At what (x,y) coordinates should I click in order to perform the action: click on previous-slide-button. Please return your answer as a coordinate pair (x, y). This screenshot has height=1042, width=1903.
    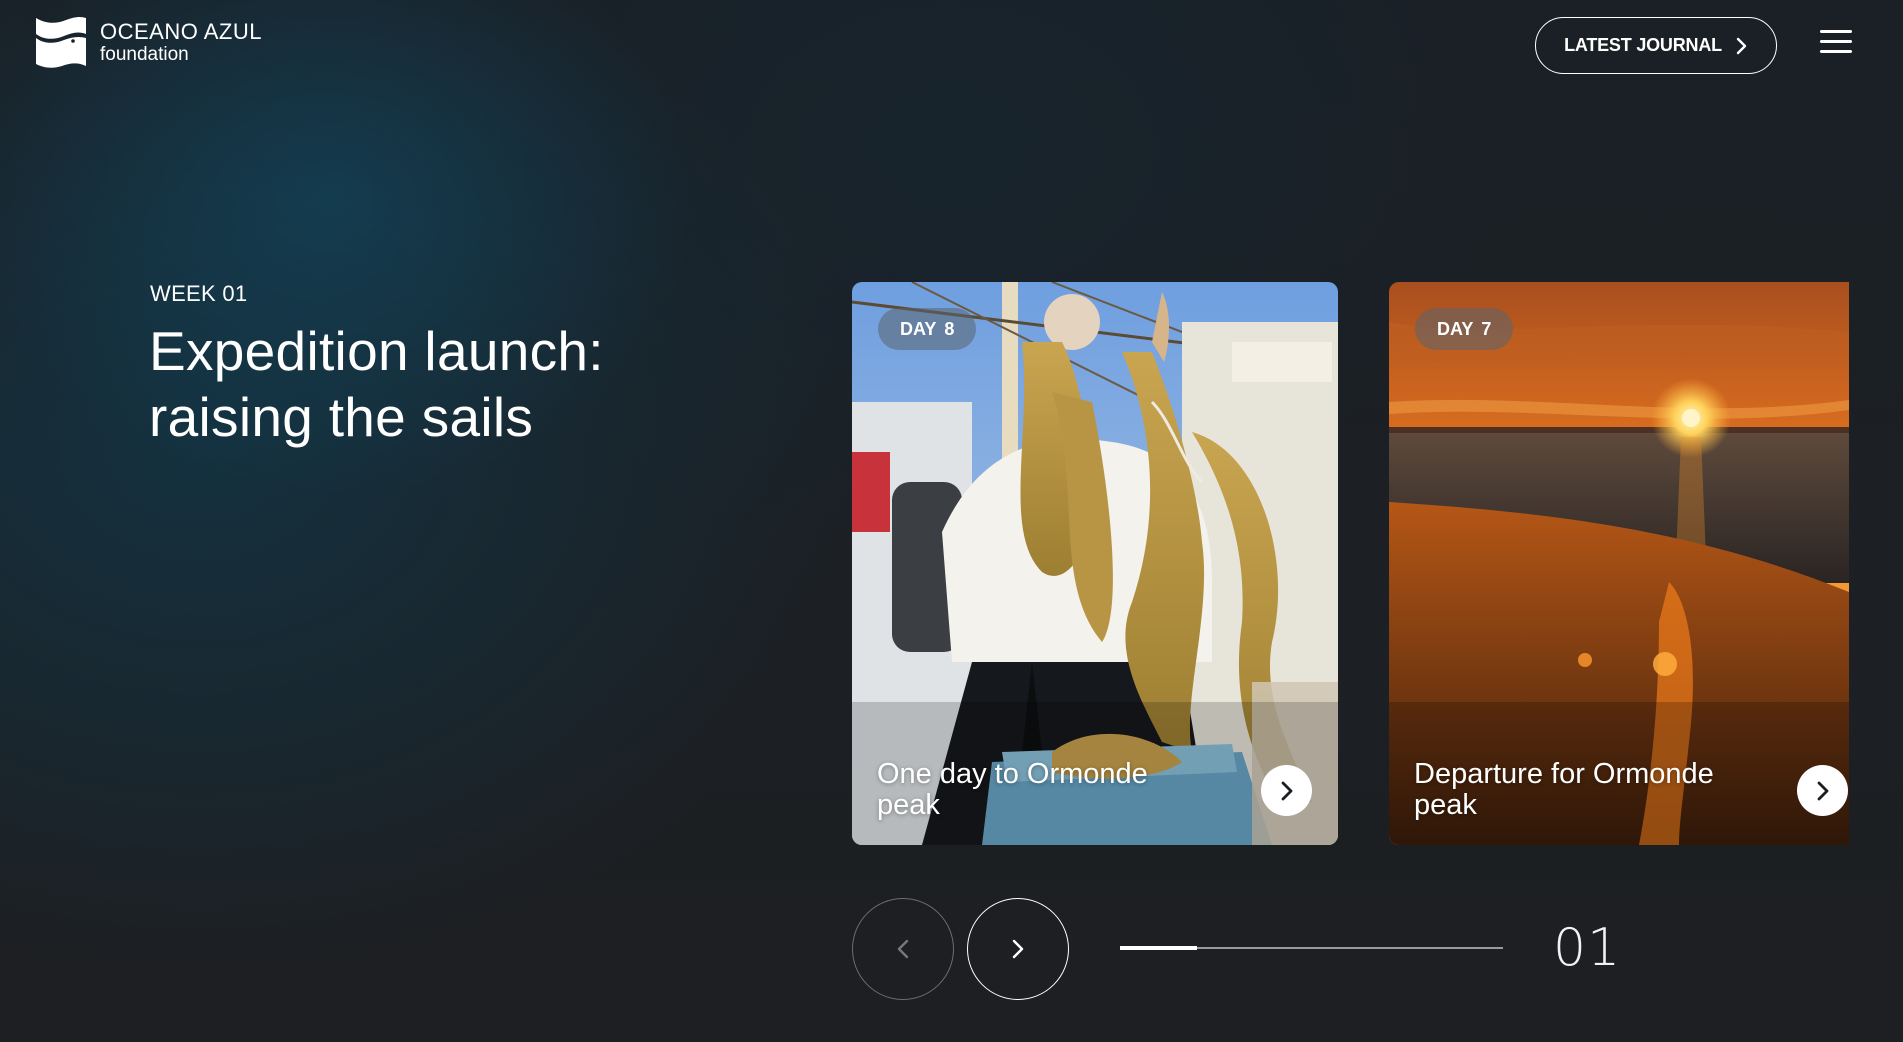
    Looking at the image, I should click on (903, 949).